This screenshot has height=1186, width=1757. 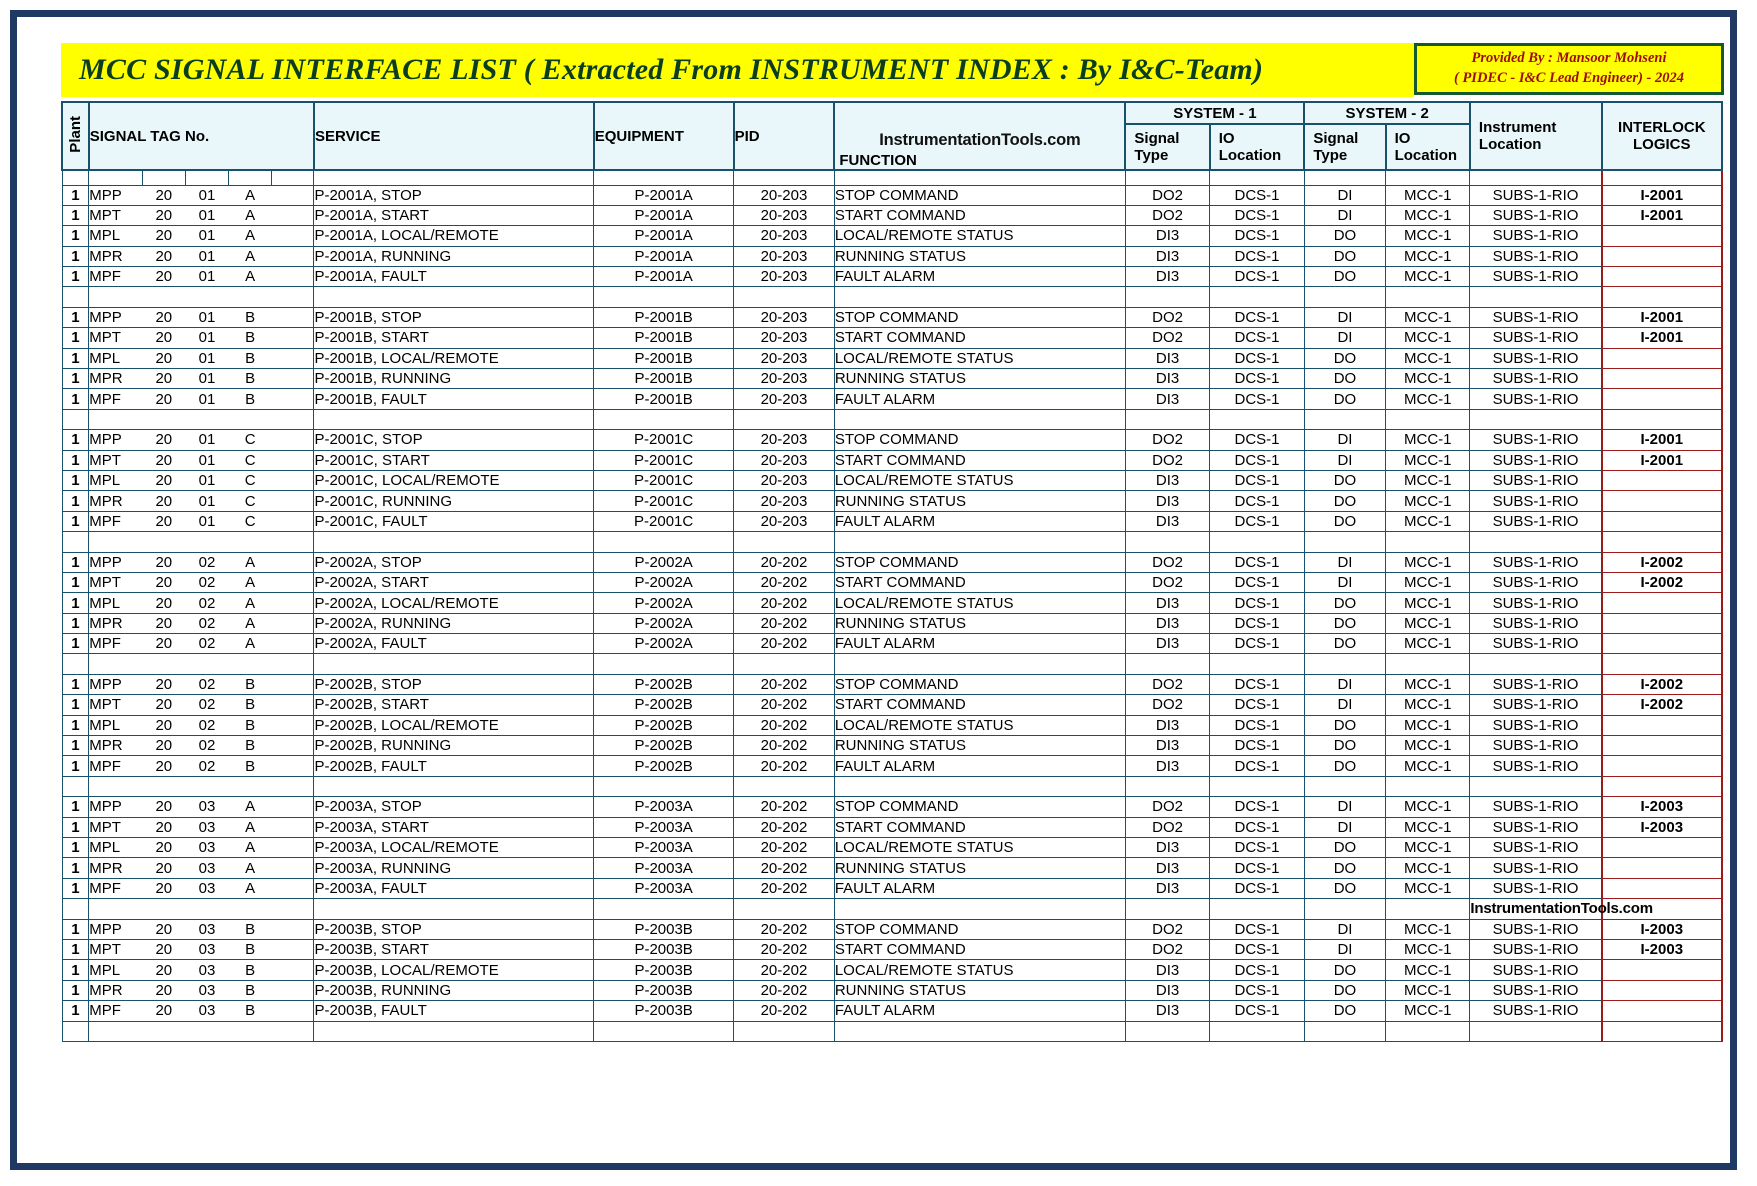 What do you see at coordinates (784, 542) in the screenshot?
I see `separator-pid-cell` at bounding box center [784, 542].